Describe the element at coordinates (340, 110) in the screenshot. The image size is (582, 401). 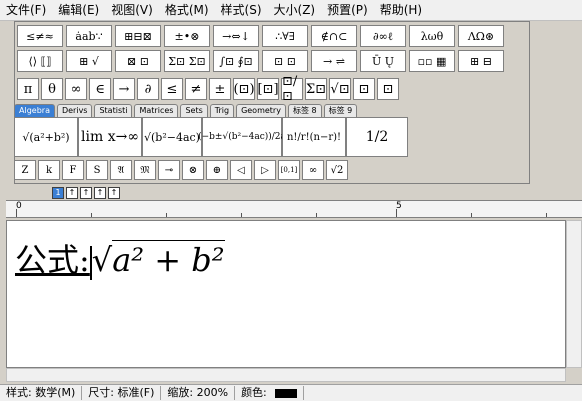
I see `tab-label-9: 标签 9` at that location.